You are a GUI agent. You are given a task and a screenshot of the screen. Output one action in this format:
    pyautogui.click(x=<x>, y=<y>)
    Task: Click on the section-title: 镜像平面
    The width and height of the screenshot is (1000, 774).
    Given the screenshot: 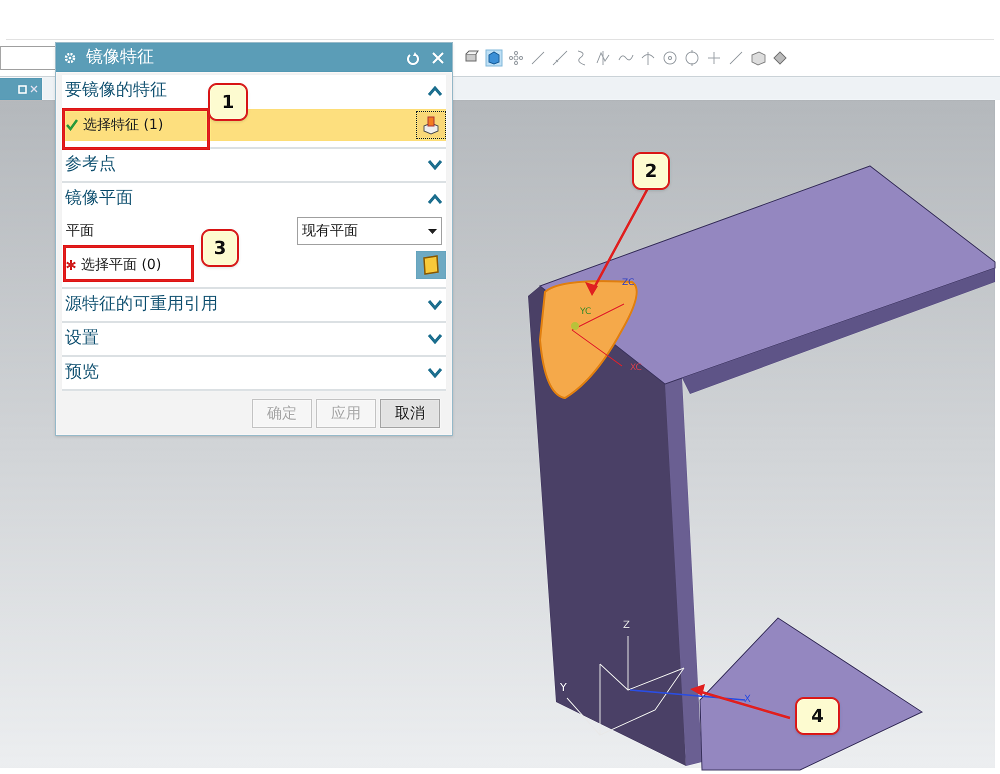 What is the action you would take?
    pyautogui.click(x=99, y=199)
    